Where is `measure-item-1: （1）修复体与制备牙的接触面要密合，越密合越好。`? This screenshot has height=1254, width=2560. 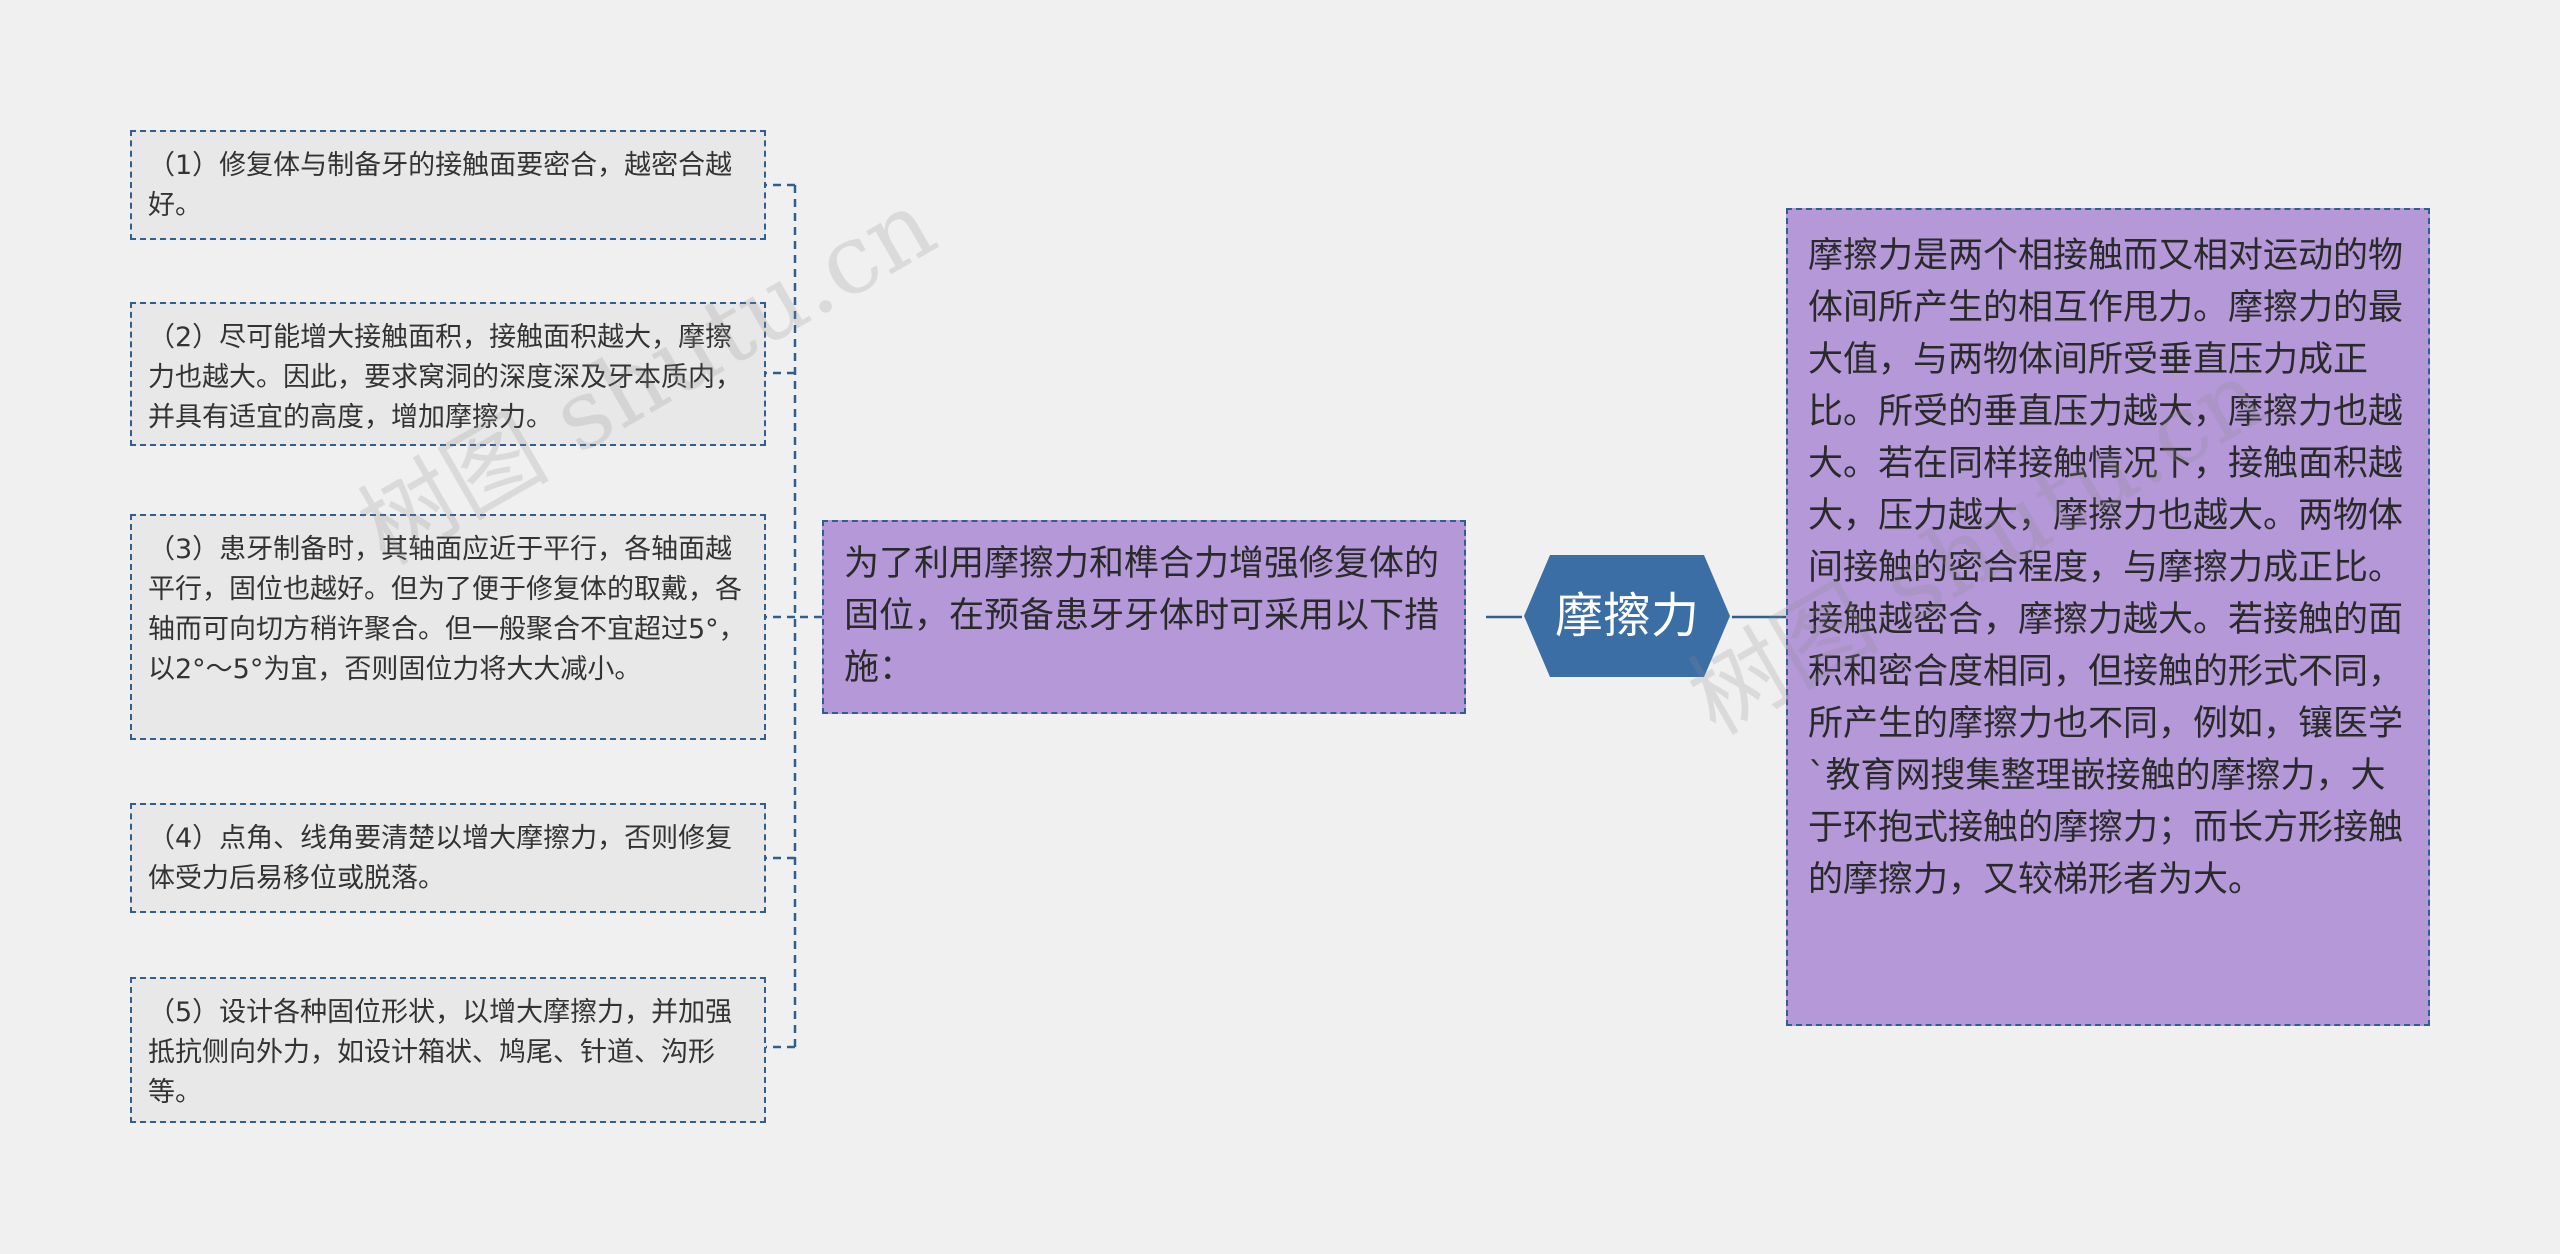
measure-item-1: （1）修复体与制备牙的接触面要密合，越密合越好。 is located at coordinates (448, 185).